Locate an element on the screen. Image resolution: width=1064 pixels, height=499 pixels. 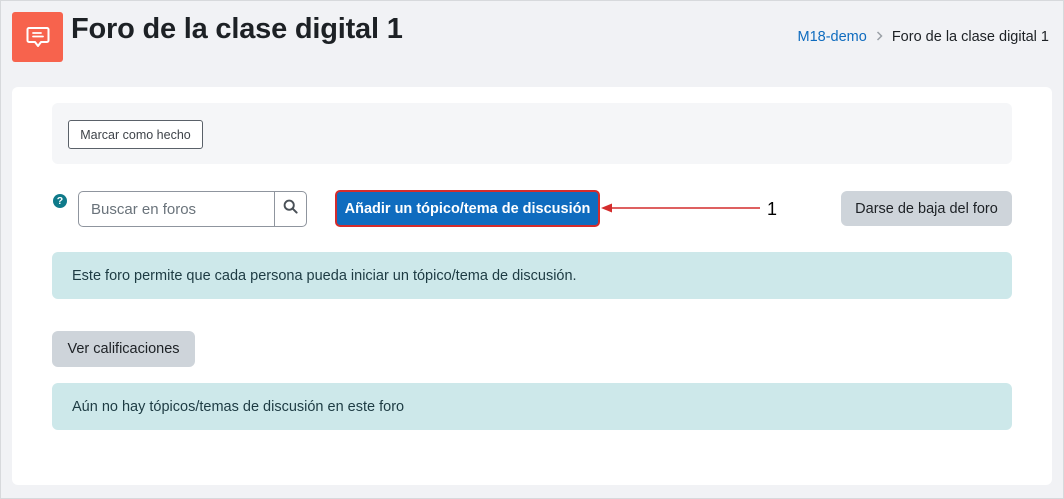
annotation-arrow is located at coordinates (680, 208).